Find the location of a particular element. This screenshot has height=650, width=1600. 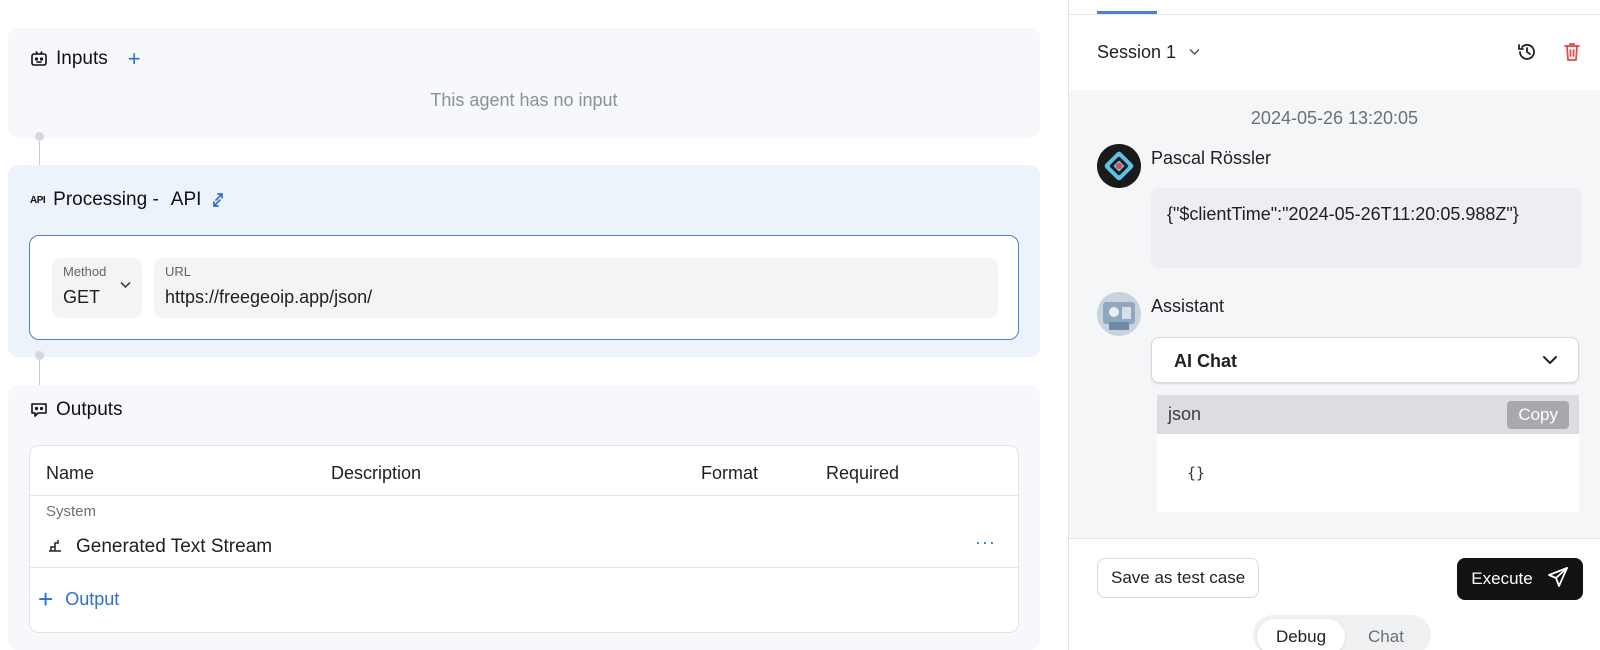

table-row: Generated Text Stream ··· is located at coordinates (524, 546).